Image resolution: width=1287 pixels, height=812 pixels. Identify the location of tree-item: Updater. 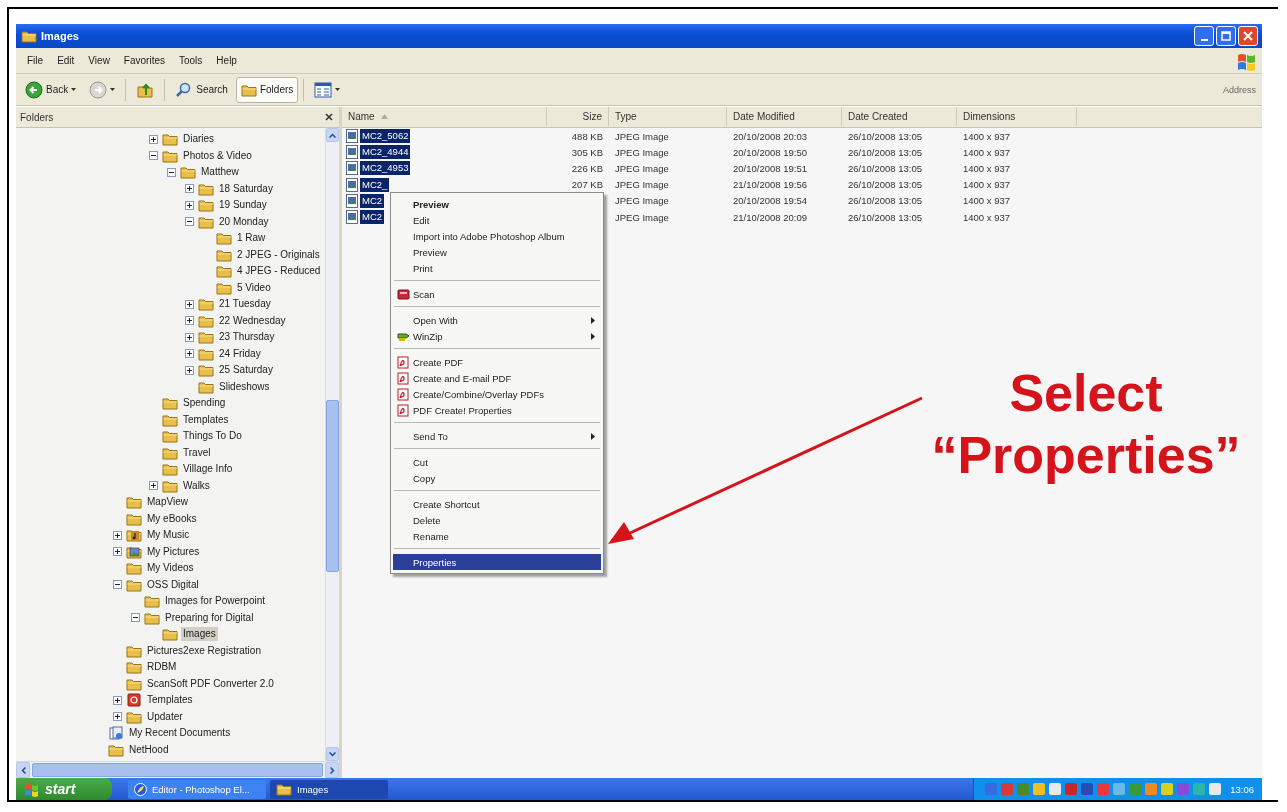
(165, 716).